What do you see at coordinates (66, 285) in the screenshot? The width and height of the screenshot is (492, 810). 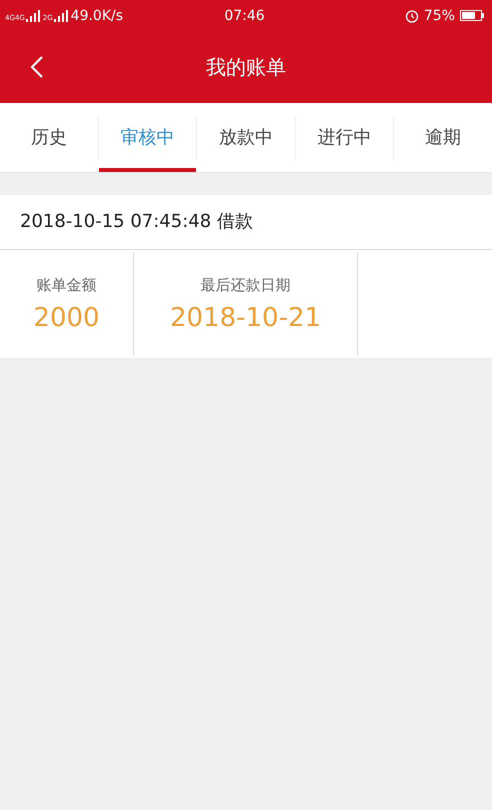 I see `field-label: 账单金额` at bounding box center [66, 285].